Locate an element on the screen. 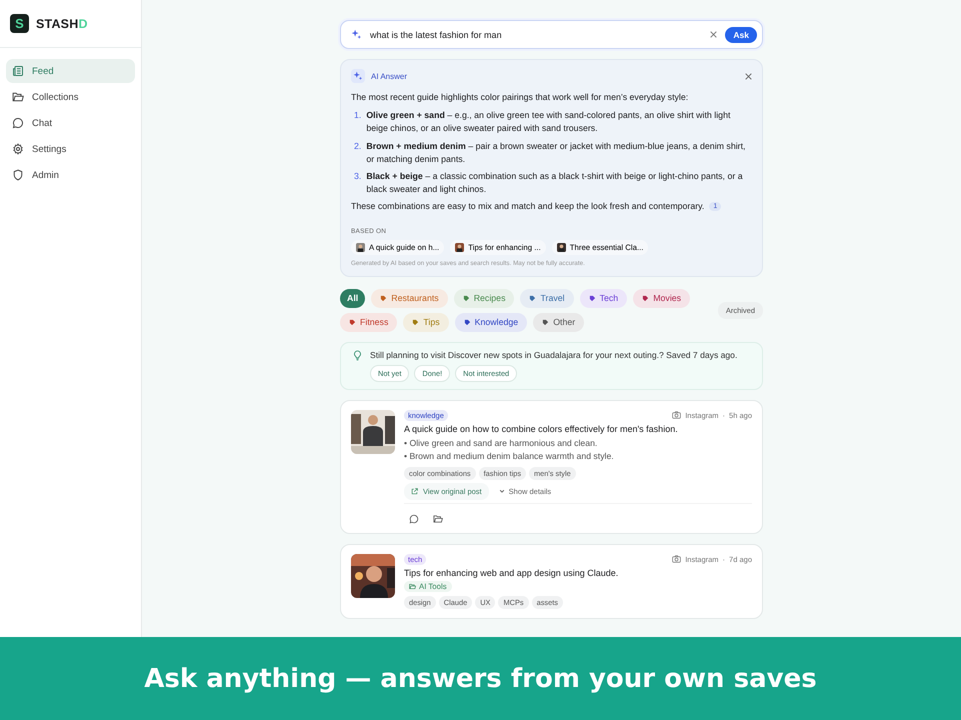 Image resolution: width=961 pixels, height=720 pixels. answer-point: Black + beige – a classic combination such as a black t-shirt with beige or light-chino pants, or a black sweater and light chinos. is located at coordinates (555, 183).